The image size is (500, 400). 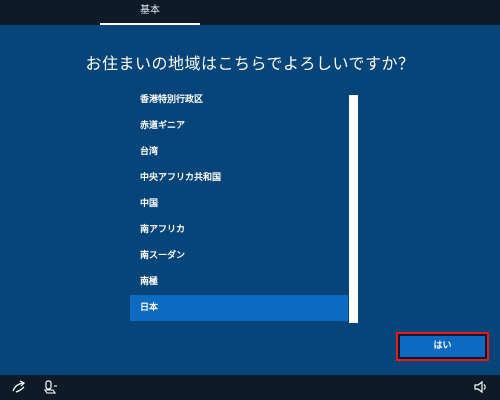 What do you see at coordinates (250, 12) in the screenshot?
I see `top-bar: 基本` at bounding box center [250, 12].